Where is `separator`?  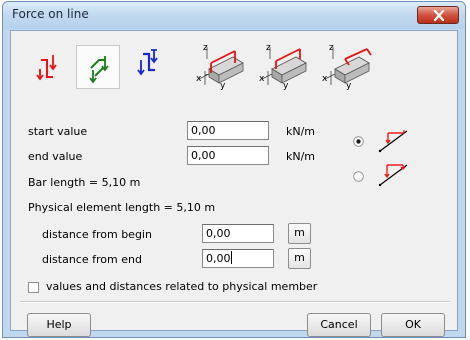
separator is located at coordinates (235, 302).